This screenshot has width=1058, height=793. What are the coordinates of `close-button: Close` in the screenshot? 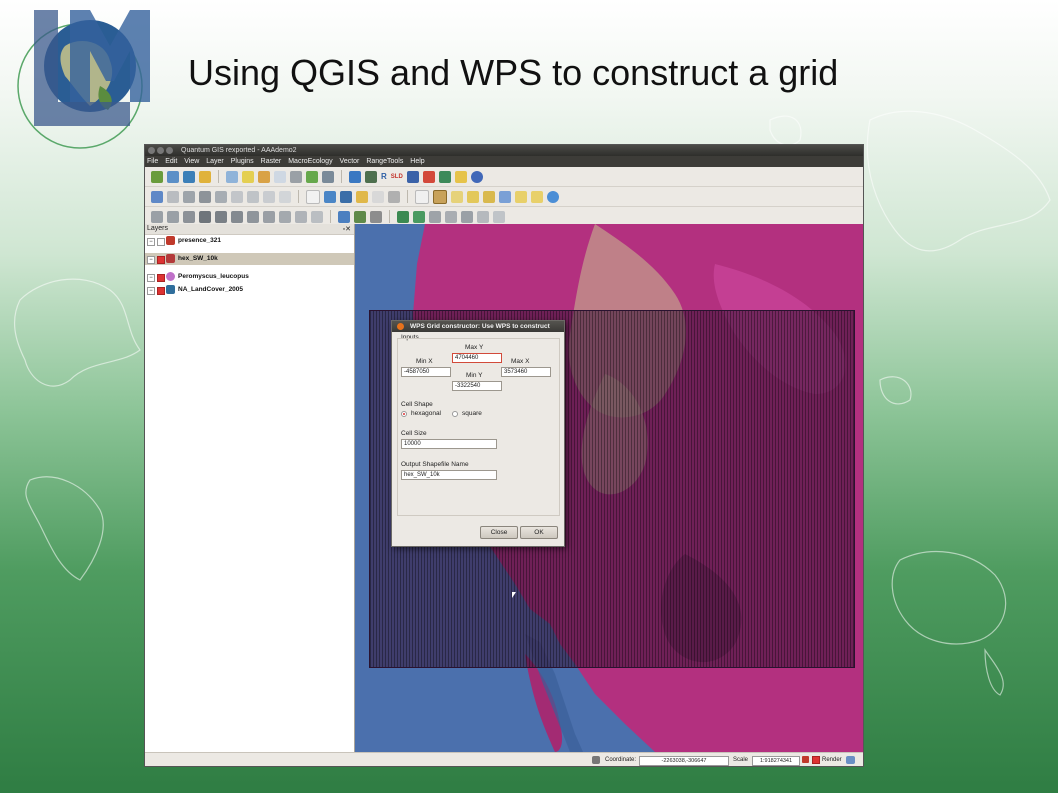 It's located at (499, 532).